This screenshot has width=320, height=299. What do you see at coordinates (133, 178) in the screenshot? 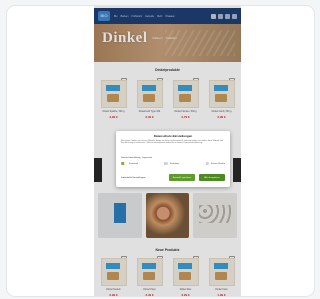
I see `individual-settings-link: Individuelle Einstellungen` at bounding box center [133, 178].